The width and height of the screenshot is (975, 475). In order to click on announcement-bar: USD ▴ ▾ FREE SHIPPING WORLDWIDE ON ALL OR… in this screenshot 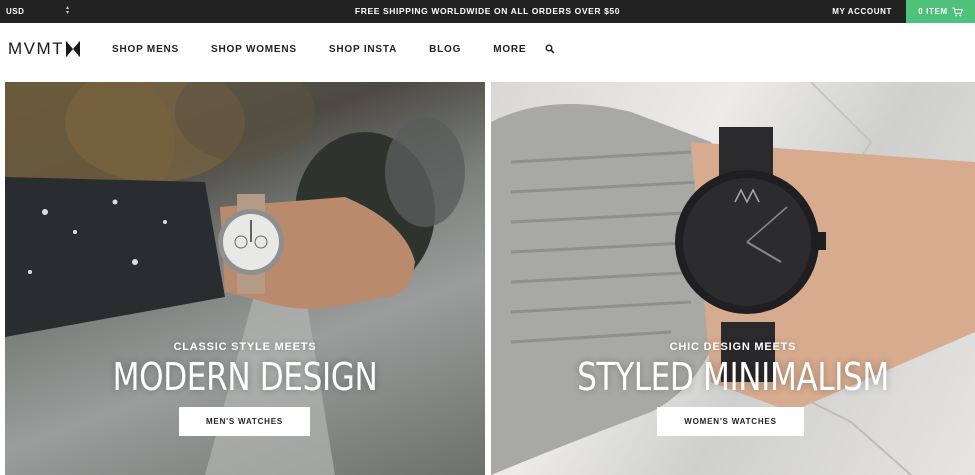, I will do `click(487, 11)`.